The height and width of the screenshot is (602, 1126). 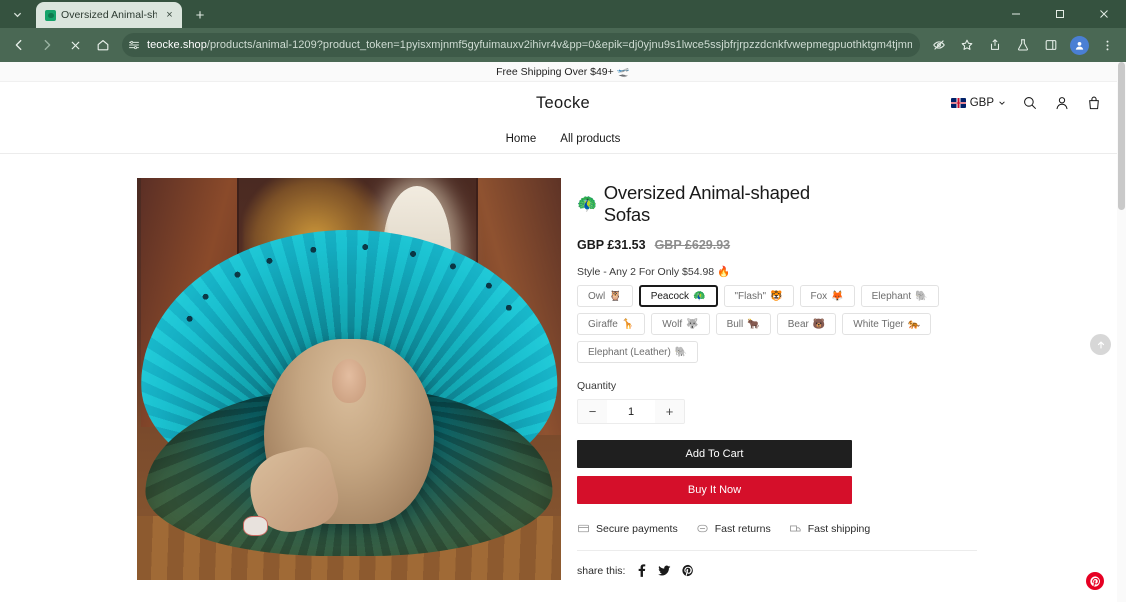 I want to click on trust-badge-fast-returns: Fast returns, so click(x=733, y=528).